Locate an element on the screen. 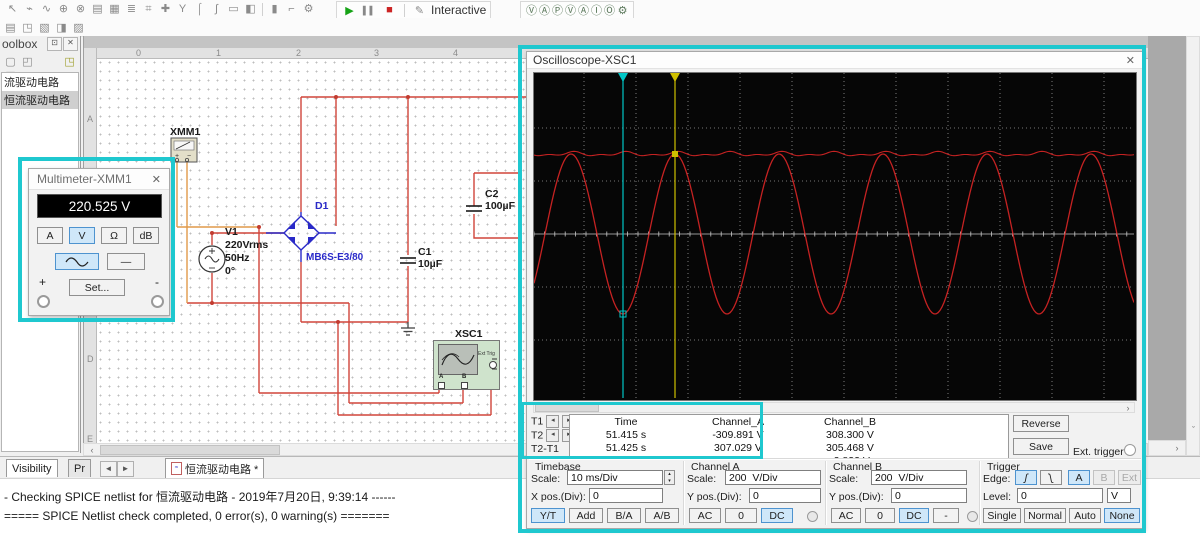 The height and width of the screenshot is (538, 1200). scope-hscrollbar: › is located at coordinates (834, 407).